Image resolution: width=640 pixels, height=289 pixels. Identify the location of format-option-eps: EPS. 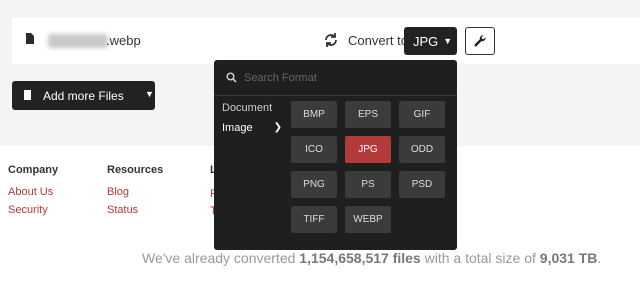
(368, 114).